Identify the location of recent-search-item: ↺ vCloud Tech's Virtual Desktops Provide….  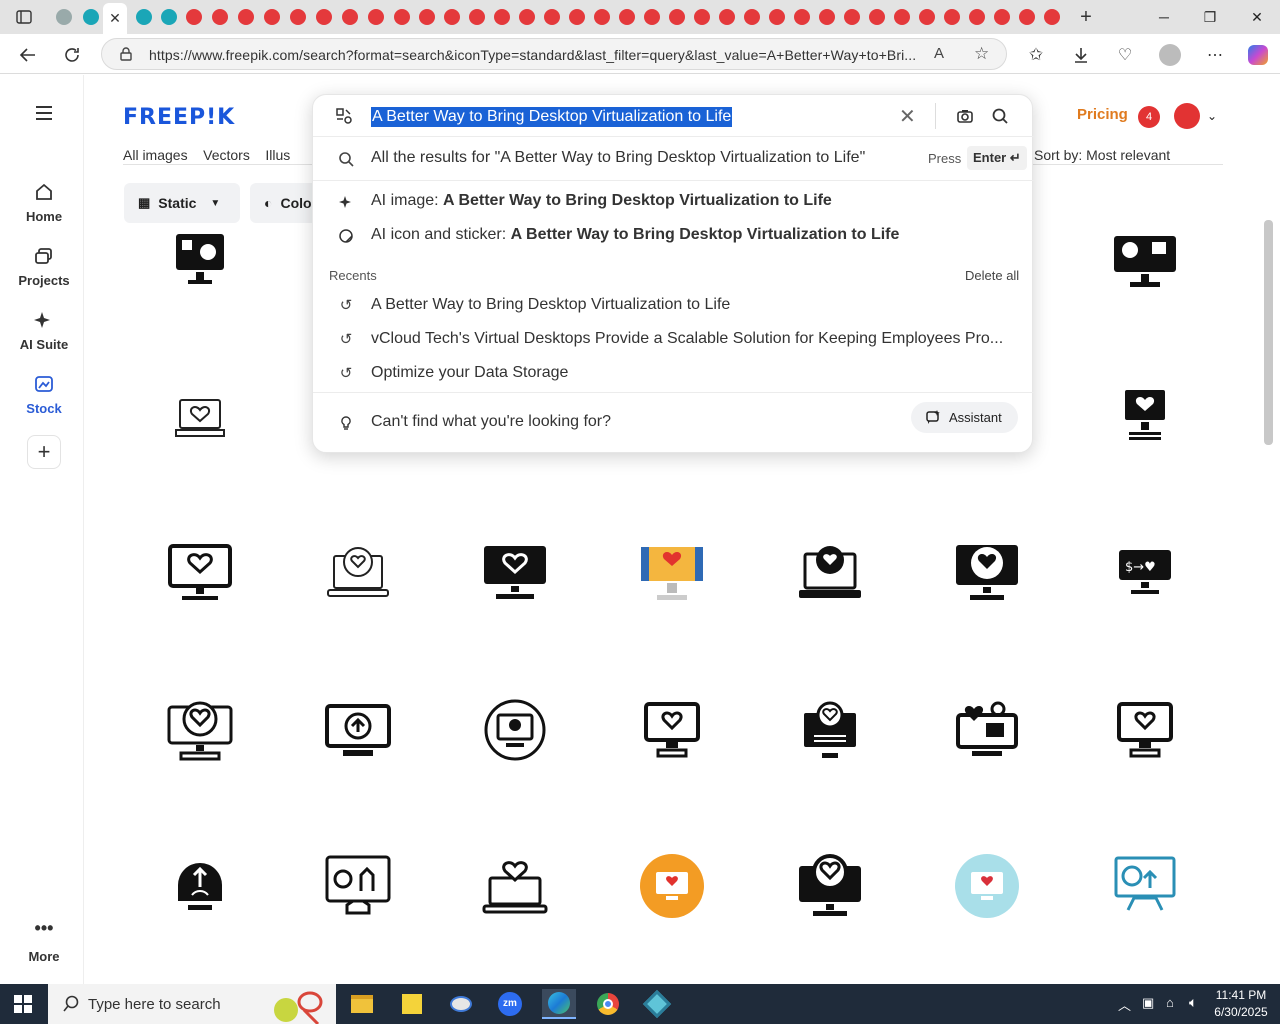
(673, 339).